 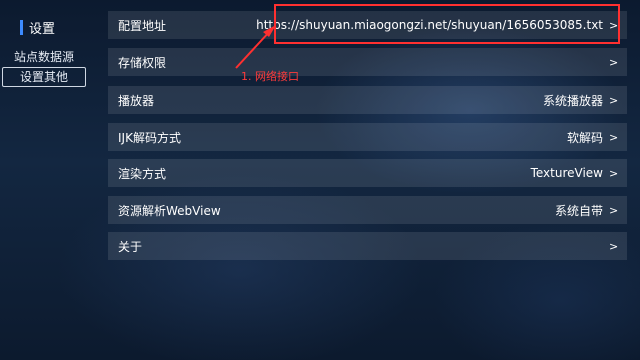 What do you see at coordinates (44, 77) in the screenshot?
I see `sidebar-item-other-settings: 设置其他` at bounding box center [44, 77].